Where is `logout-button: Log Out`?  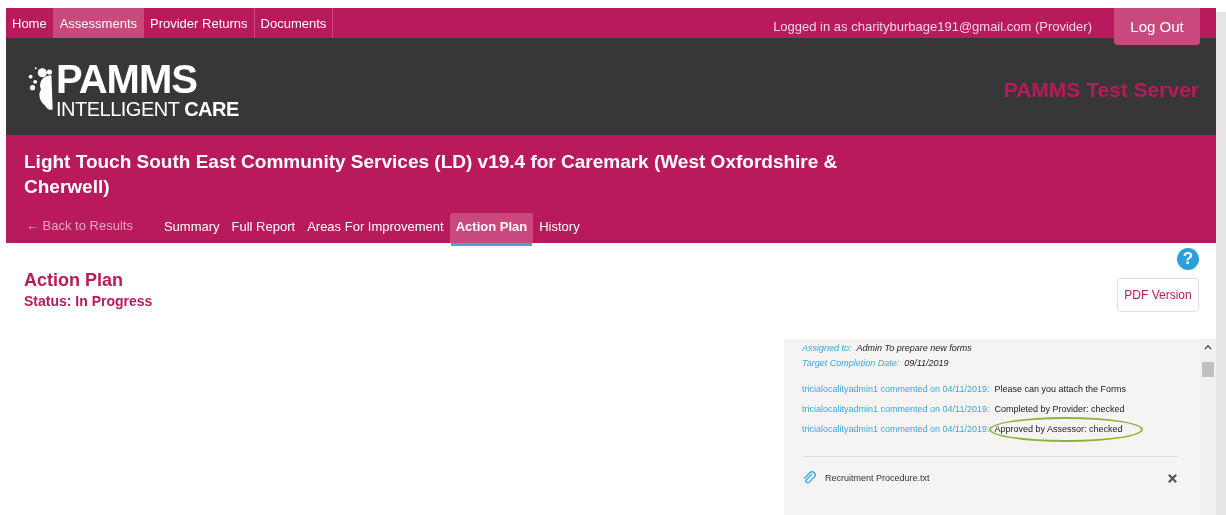 logout-button: Log Out is located at coordinates (1157, 26).